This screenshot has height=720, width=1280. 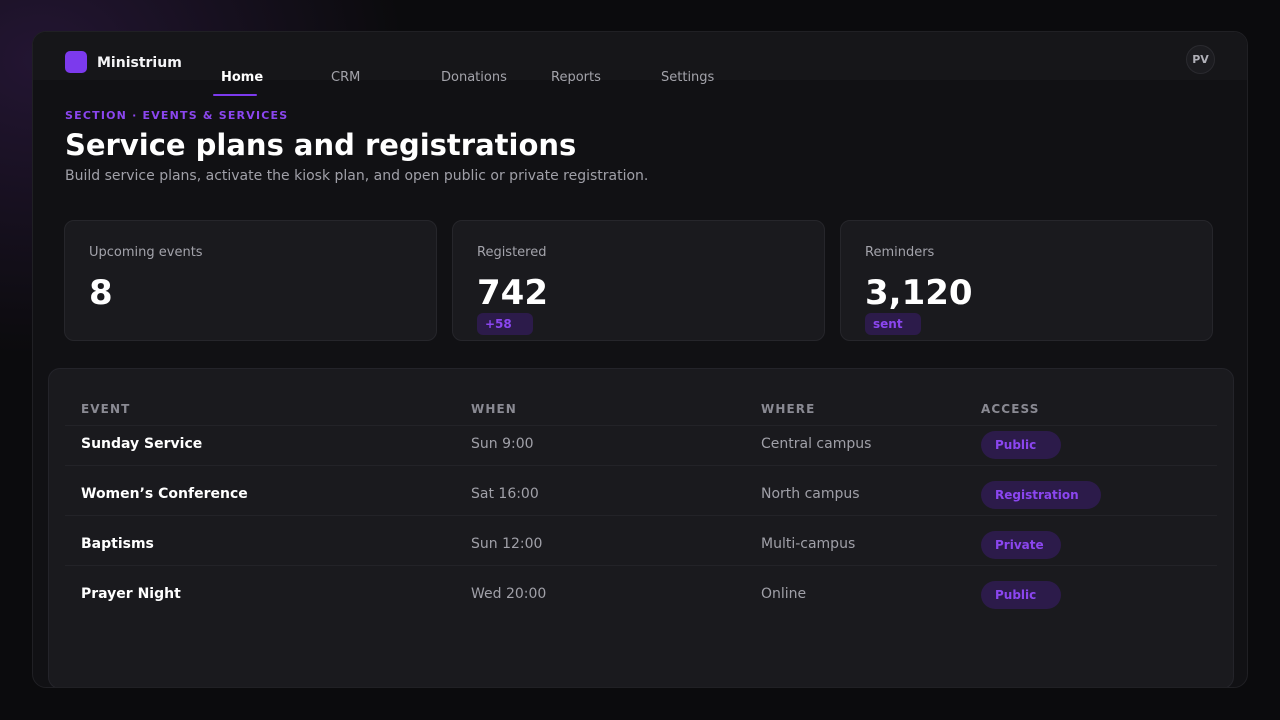 I want to click on tab-donations: Donations, so click(x=474, y=77).